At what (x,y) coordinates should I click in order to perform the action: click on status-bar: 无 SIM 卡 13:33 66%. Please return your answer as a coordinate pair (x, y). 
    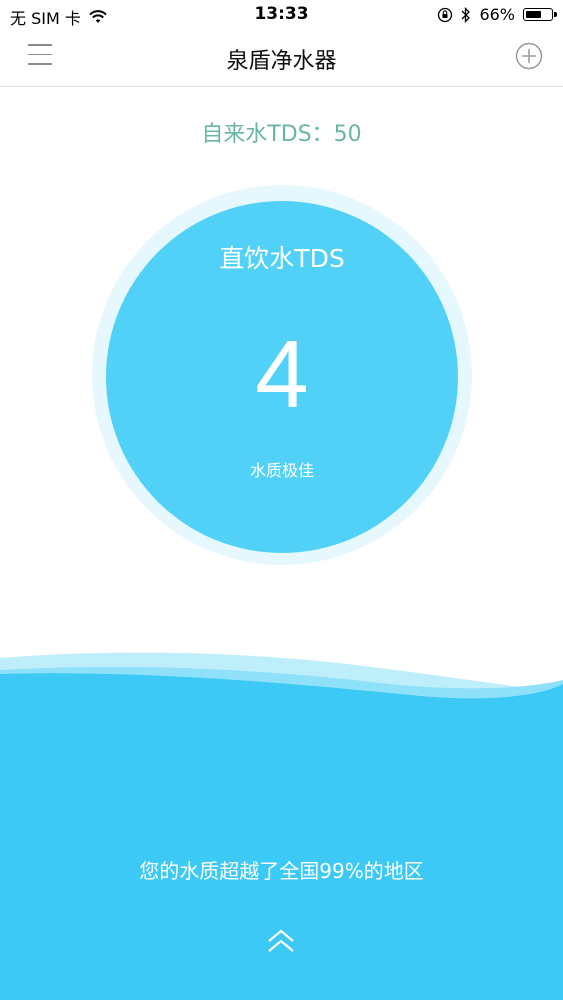
    Looking at the image, I should click on (281, 15).